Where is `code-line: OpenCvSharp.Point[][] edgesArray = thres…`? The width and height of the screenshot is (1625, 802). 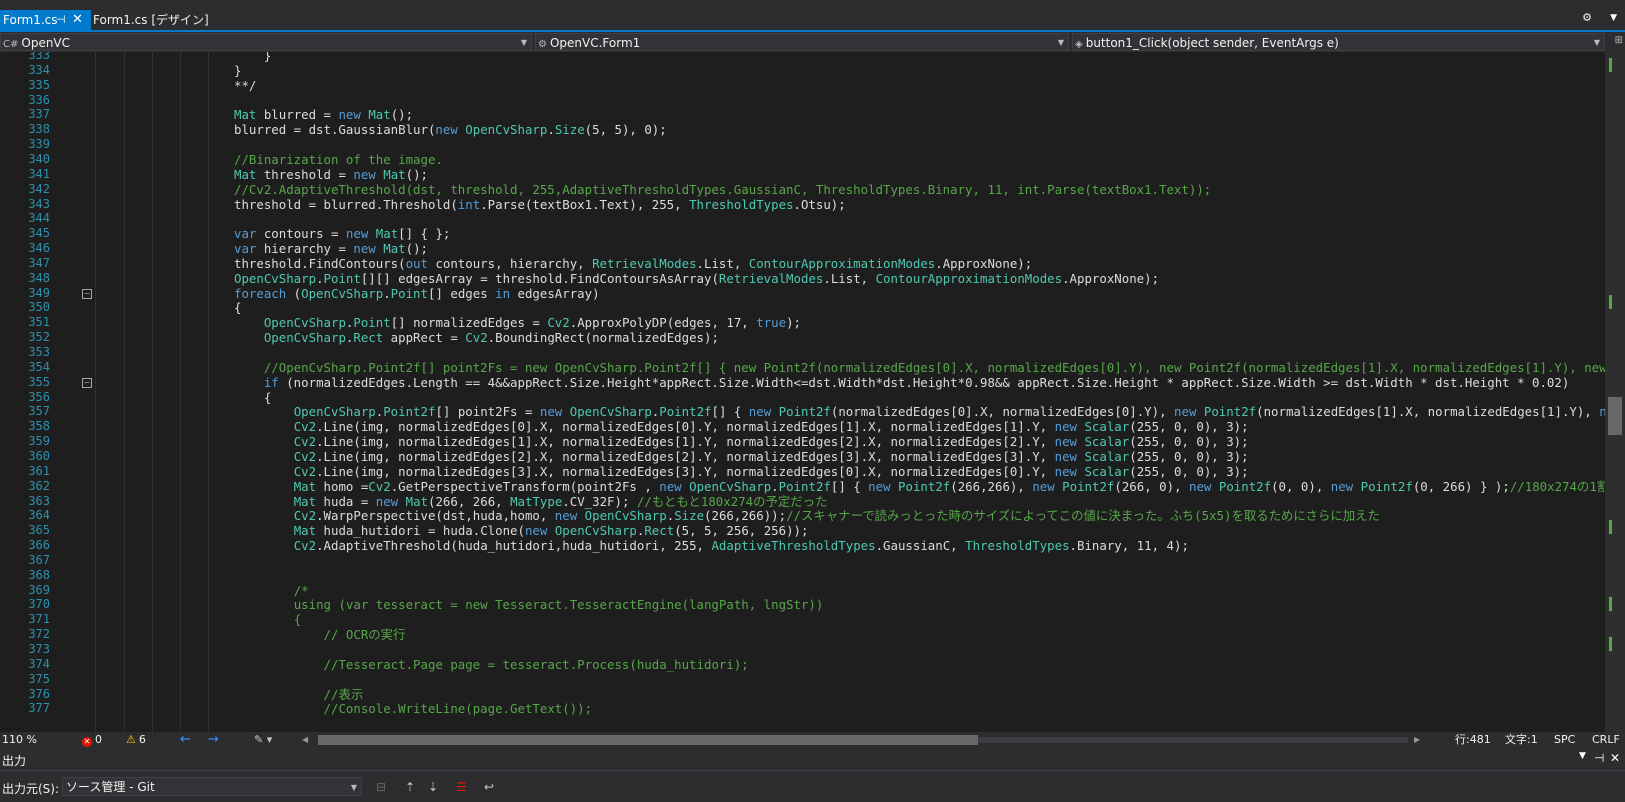
code-line: OpenCvSharp.Point[][] edgesArray = thres… is located at coordinates (696, 278).